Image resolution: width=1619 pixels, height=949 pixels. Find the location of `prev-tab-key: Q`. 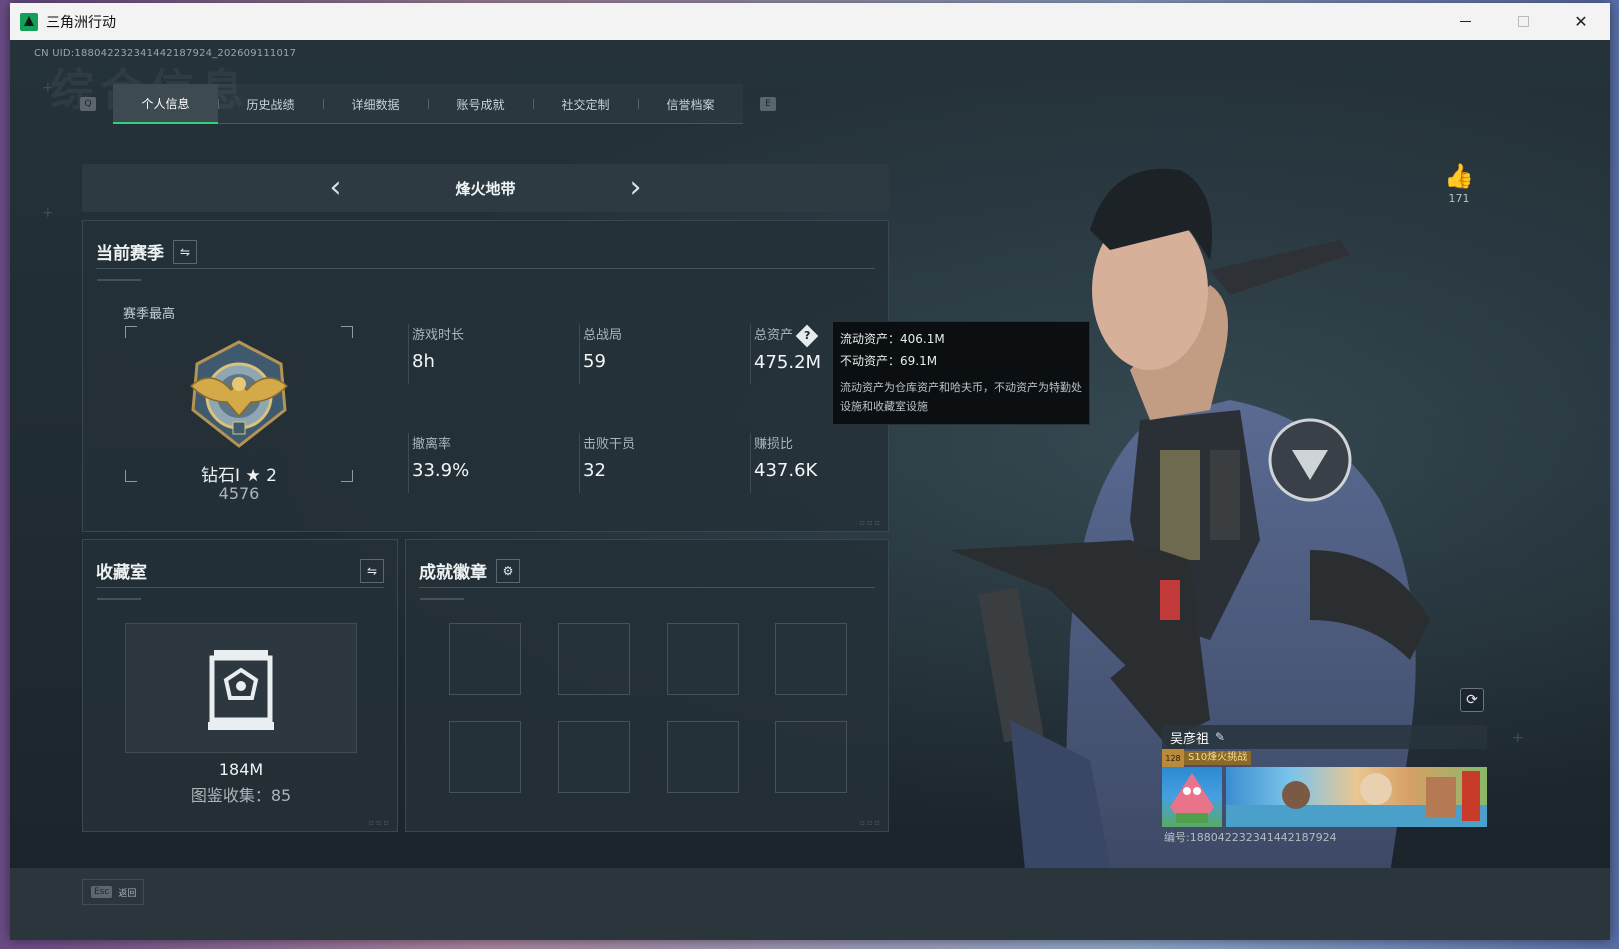

prev-tab-key: Q is located at coordinates (88, 104).